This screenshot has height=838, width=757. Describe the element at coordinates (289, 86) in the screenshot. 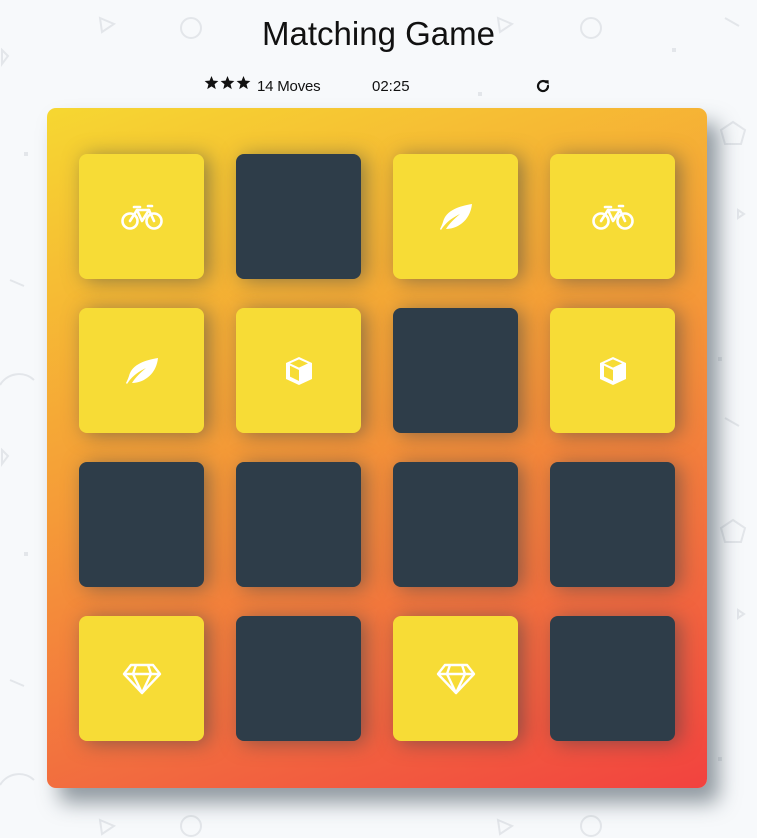

I see `moves-counter: 14 Moves` at that location.